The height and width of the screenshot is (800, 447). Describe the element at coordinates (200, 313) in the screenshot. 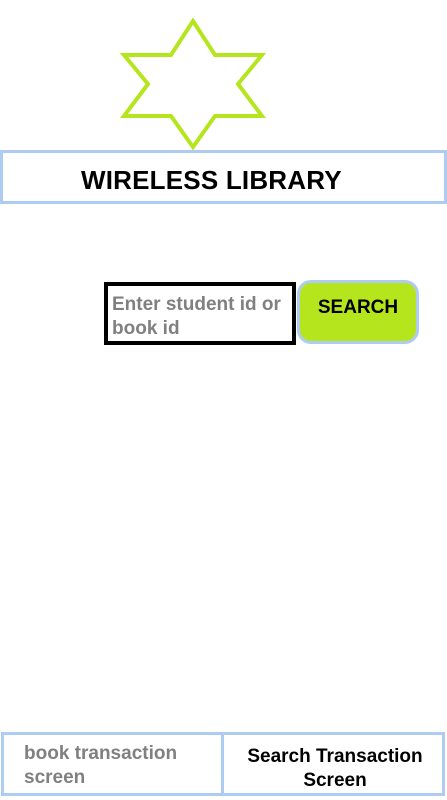

I see `search-input` at that location.